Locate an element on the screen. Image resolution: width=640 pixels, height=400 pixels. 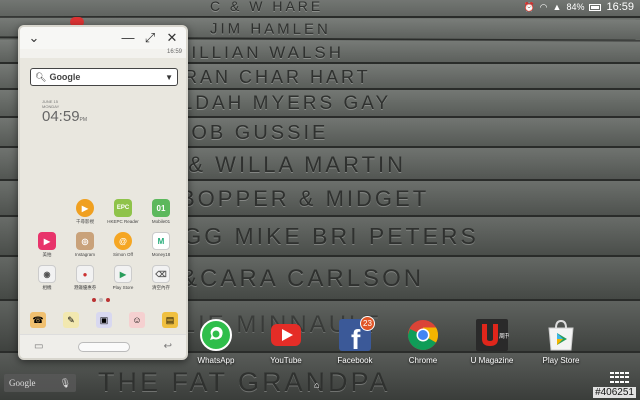
plank-text: JIM HAMLEN is located at coordinates (270, 29).